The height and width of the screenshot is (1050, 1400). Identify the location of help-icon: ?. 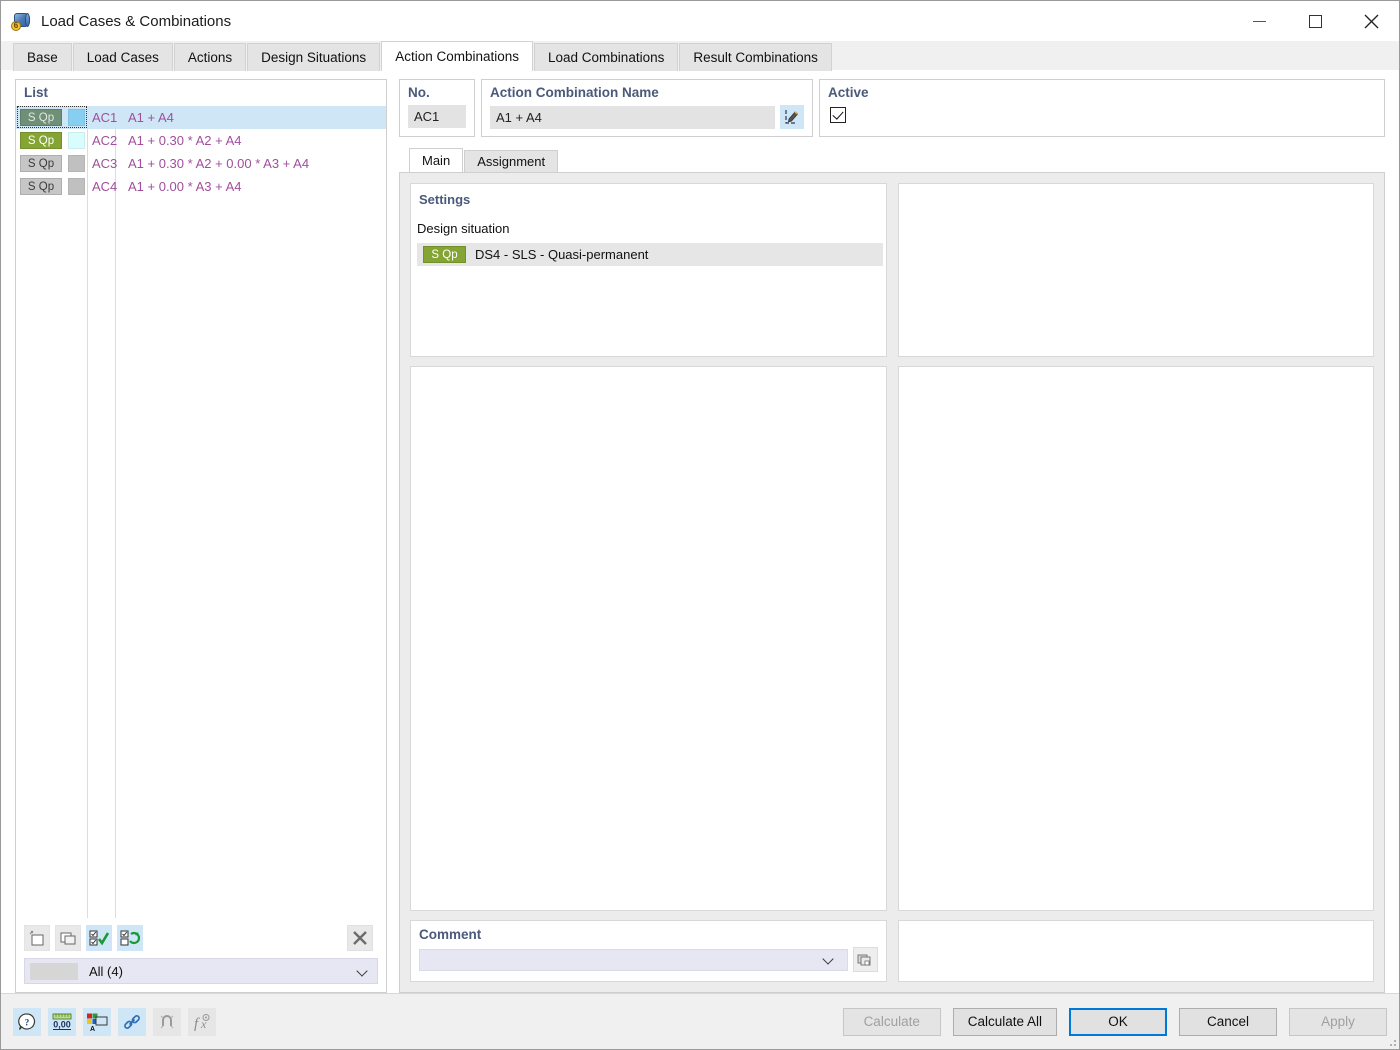
(27, 1021).